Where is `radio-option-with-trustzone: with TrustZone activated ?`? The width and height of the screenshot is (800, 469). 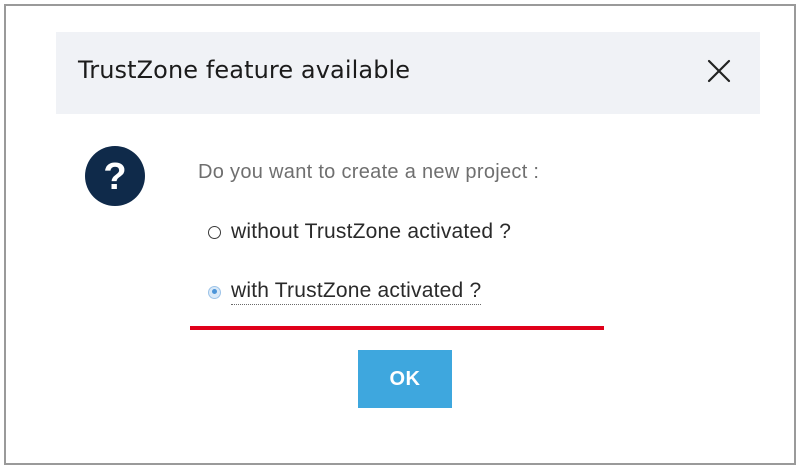 radio-option-with-trustzone: with TrustZone activated ? is located at coordinates (345, 292).